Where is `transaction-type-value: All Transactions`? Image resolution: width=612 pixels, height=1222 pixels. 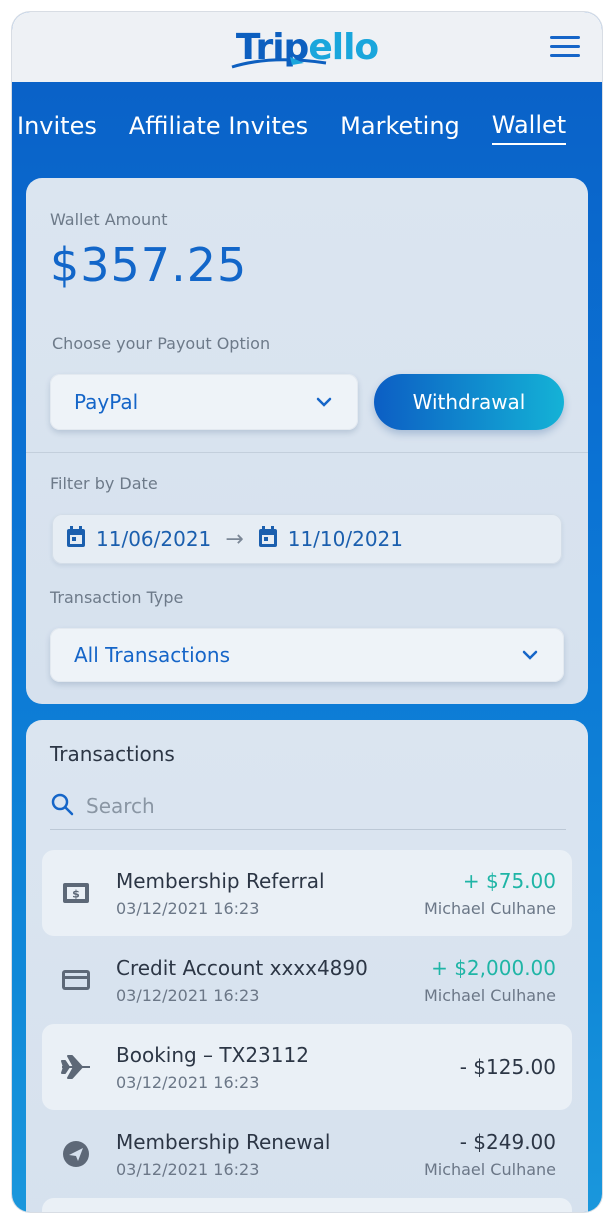
transaction-type-value: All Transactions is located at coordinates (152, 655).